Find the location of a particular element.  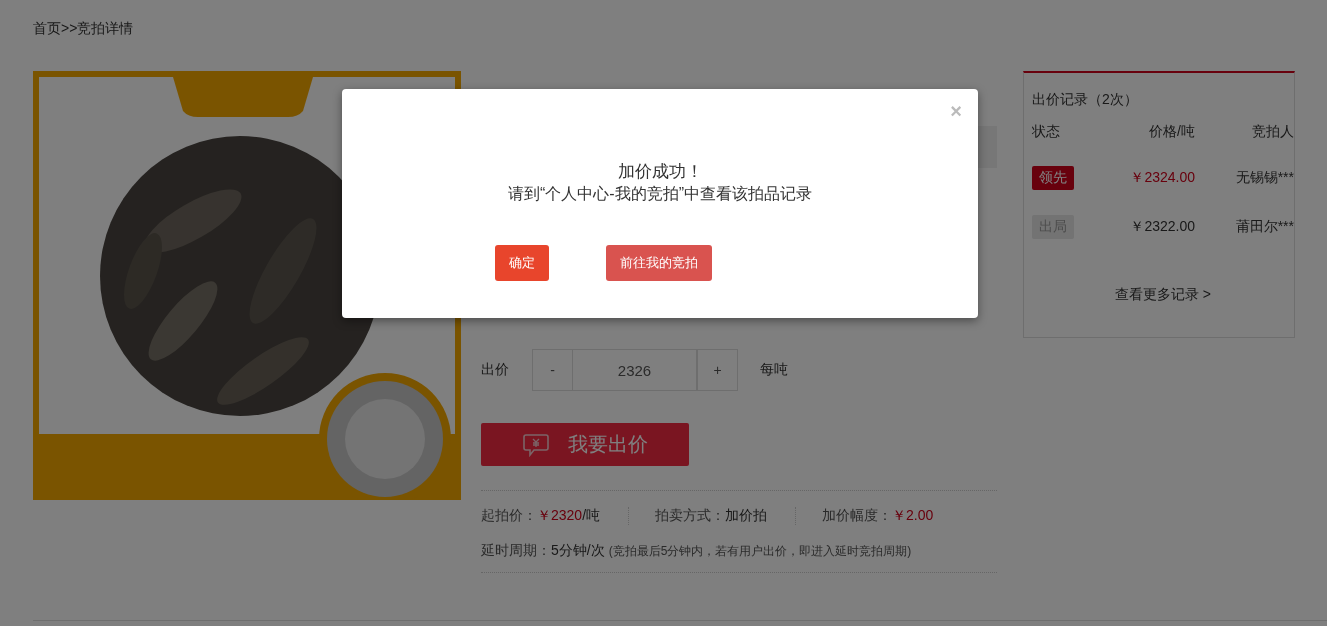

decrement-button: - is located at coordinates (552, 370).